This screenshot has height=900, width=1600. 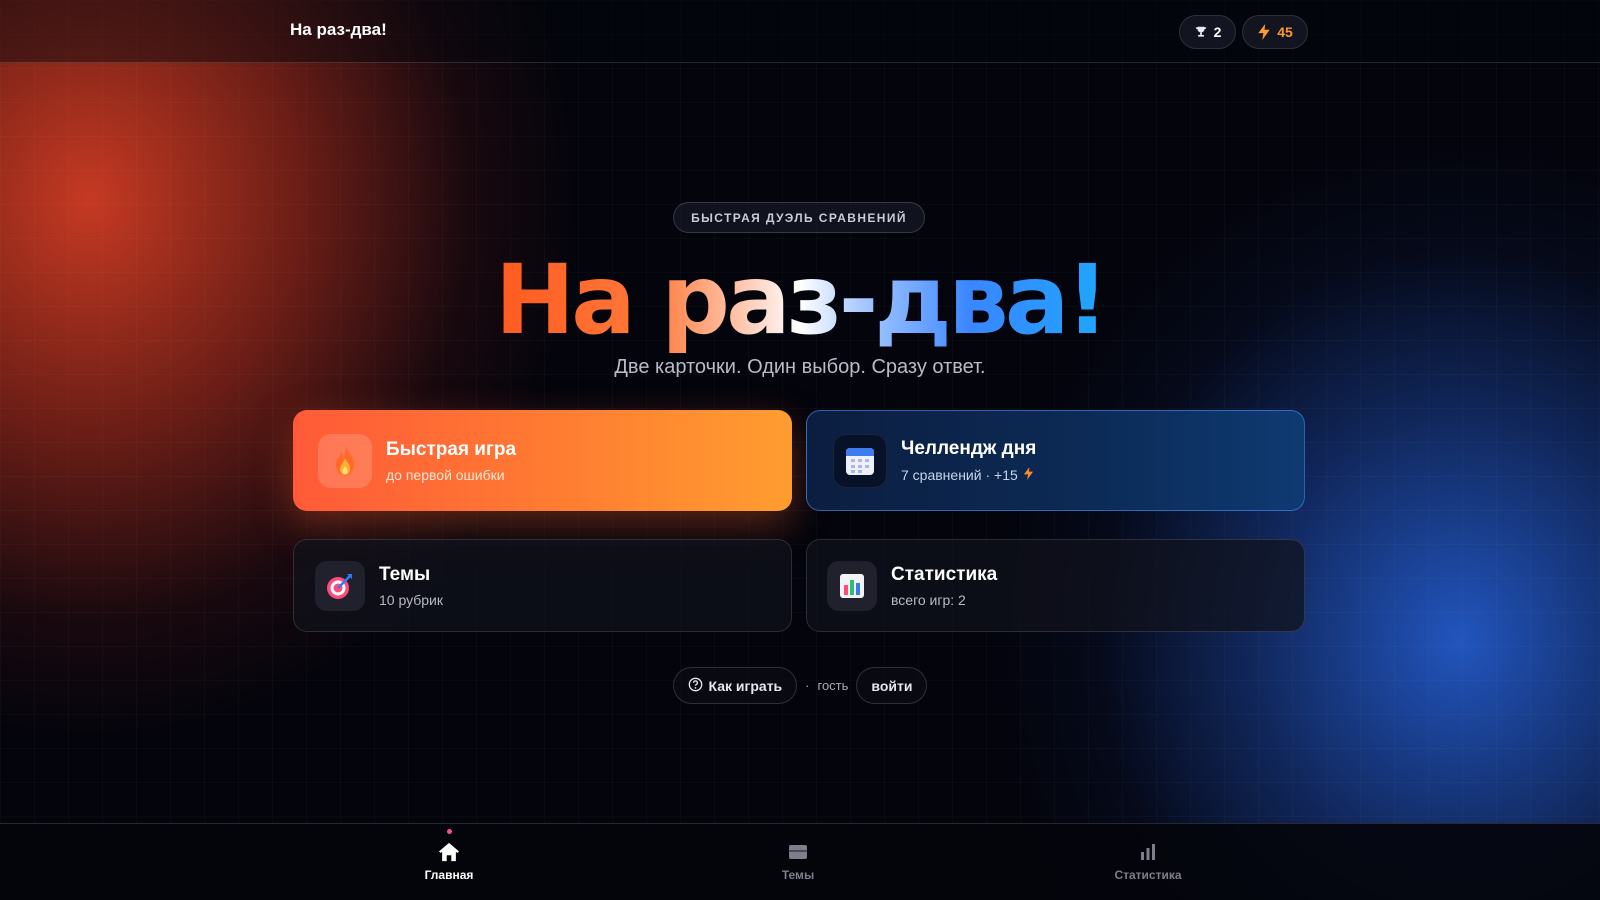 What do you see at coordinates (405, 574) in the screenshot?
I see `topics-title: Темы` at bounding box center [405, 574].